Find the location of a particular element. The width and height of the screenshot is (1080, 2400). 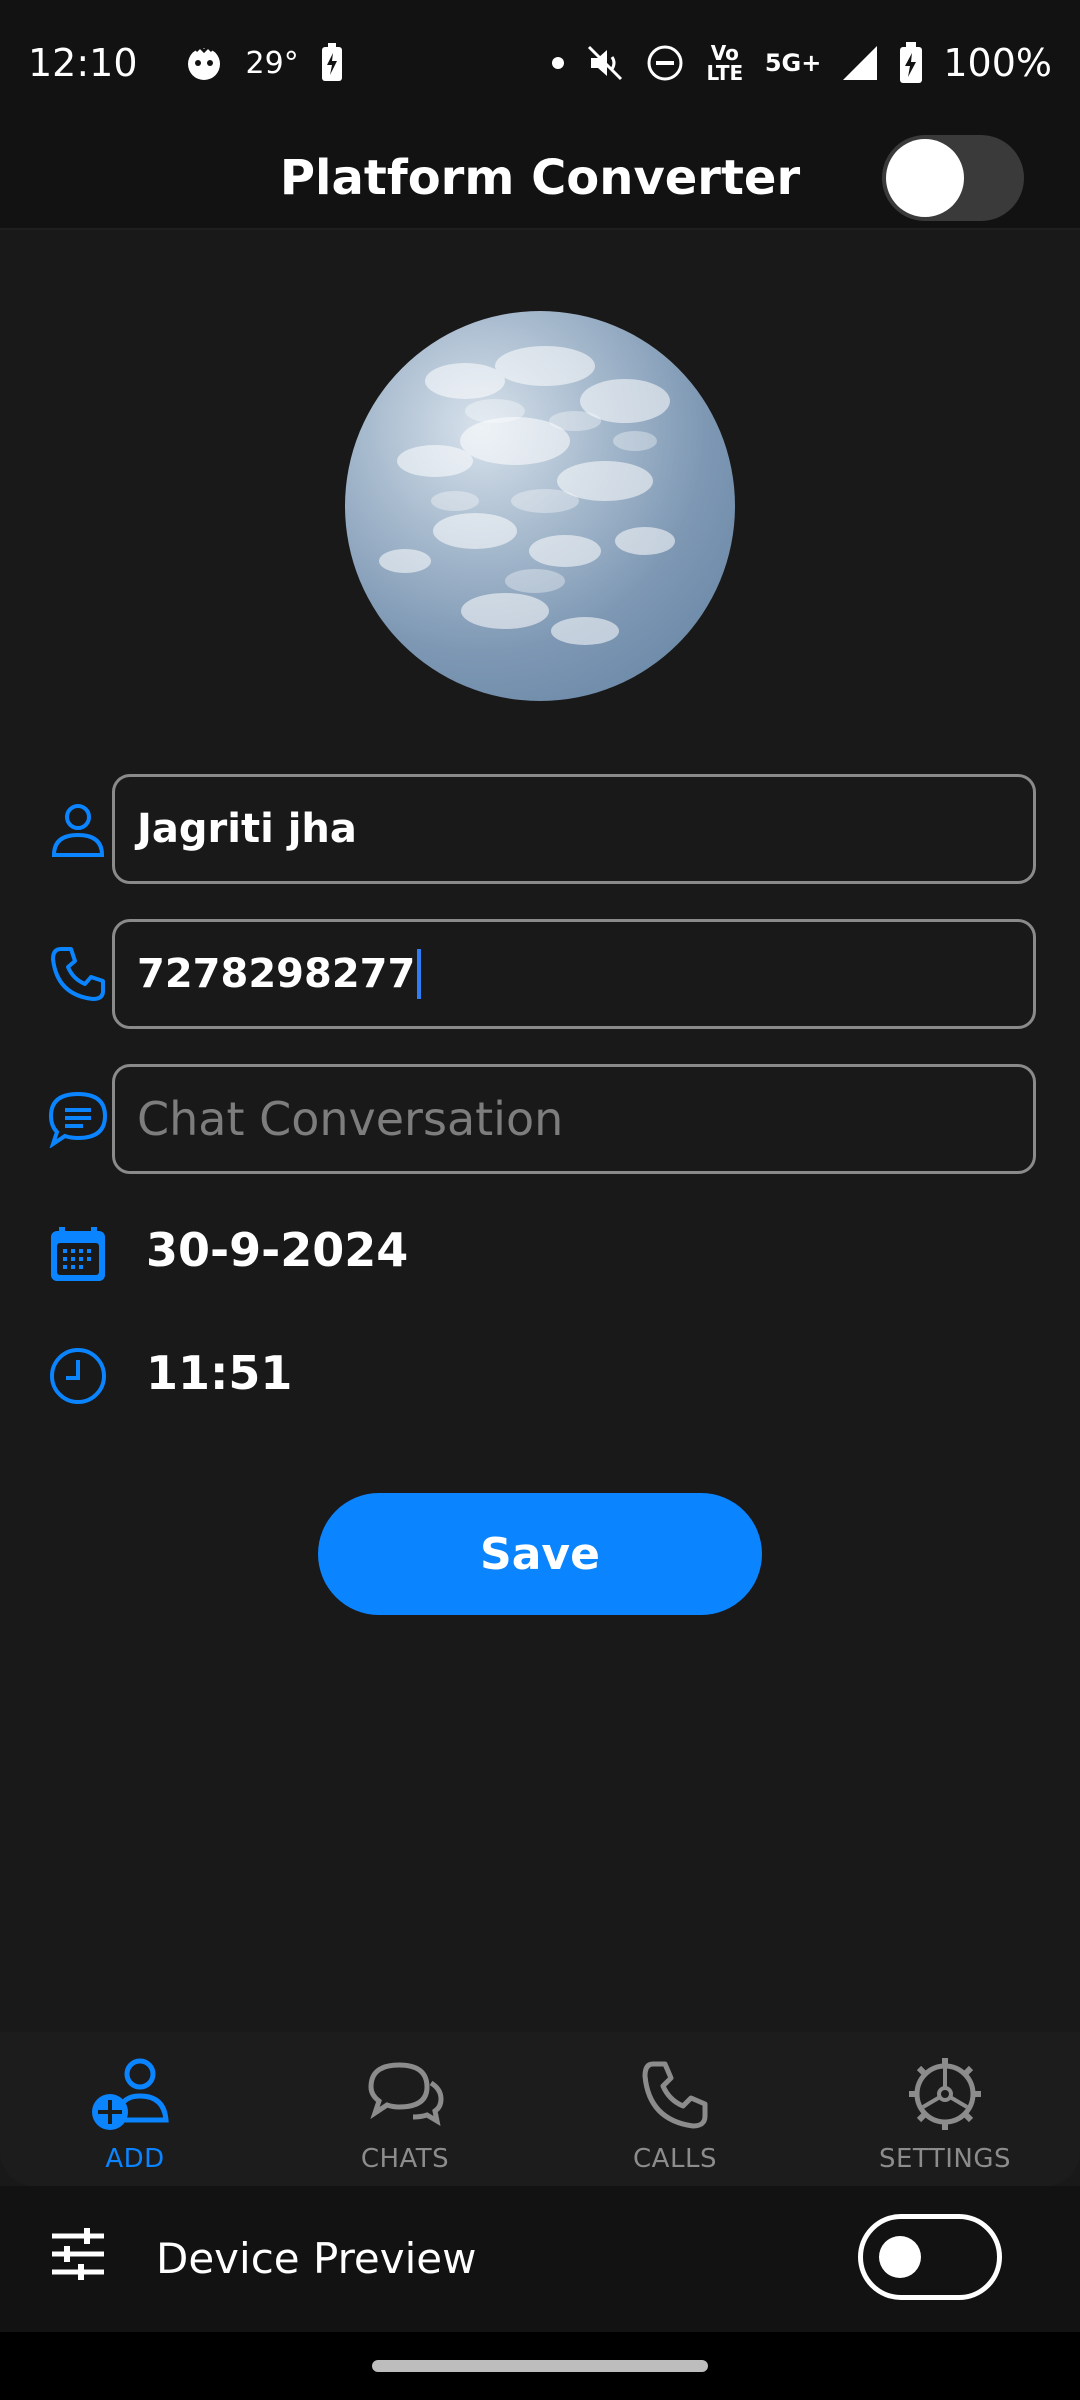

bottom-navigation: ADD CHATS CALLS SETTINGS is located at coordinates (540, 2109).